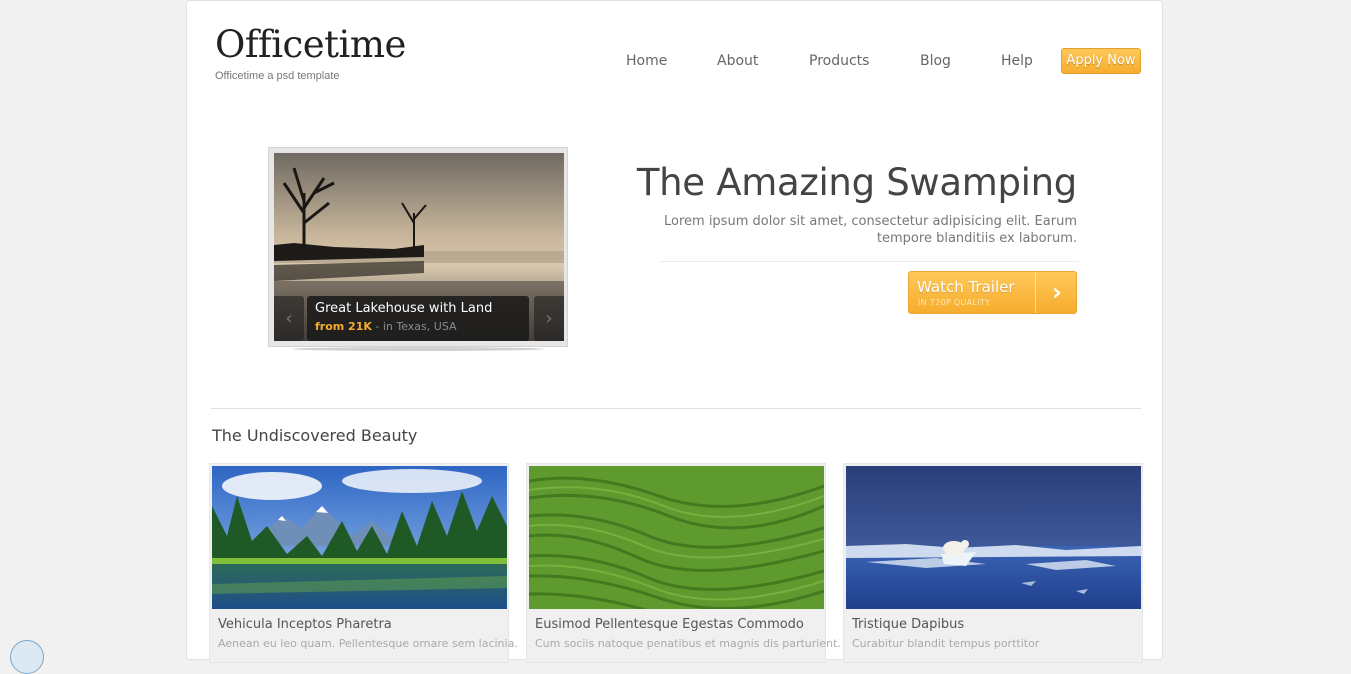 This screenshot has width=1351, height=674. Describe the element at coordinates (1101, 61) in the screenshot. I see `apply-now-button: Apply Now` at that location.